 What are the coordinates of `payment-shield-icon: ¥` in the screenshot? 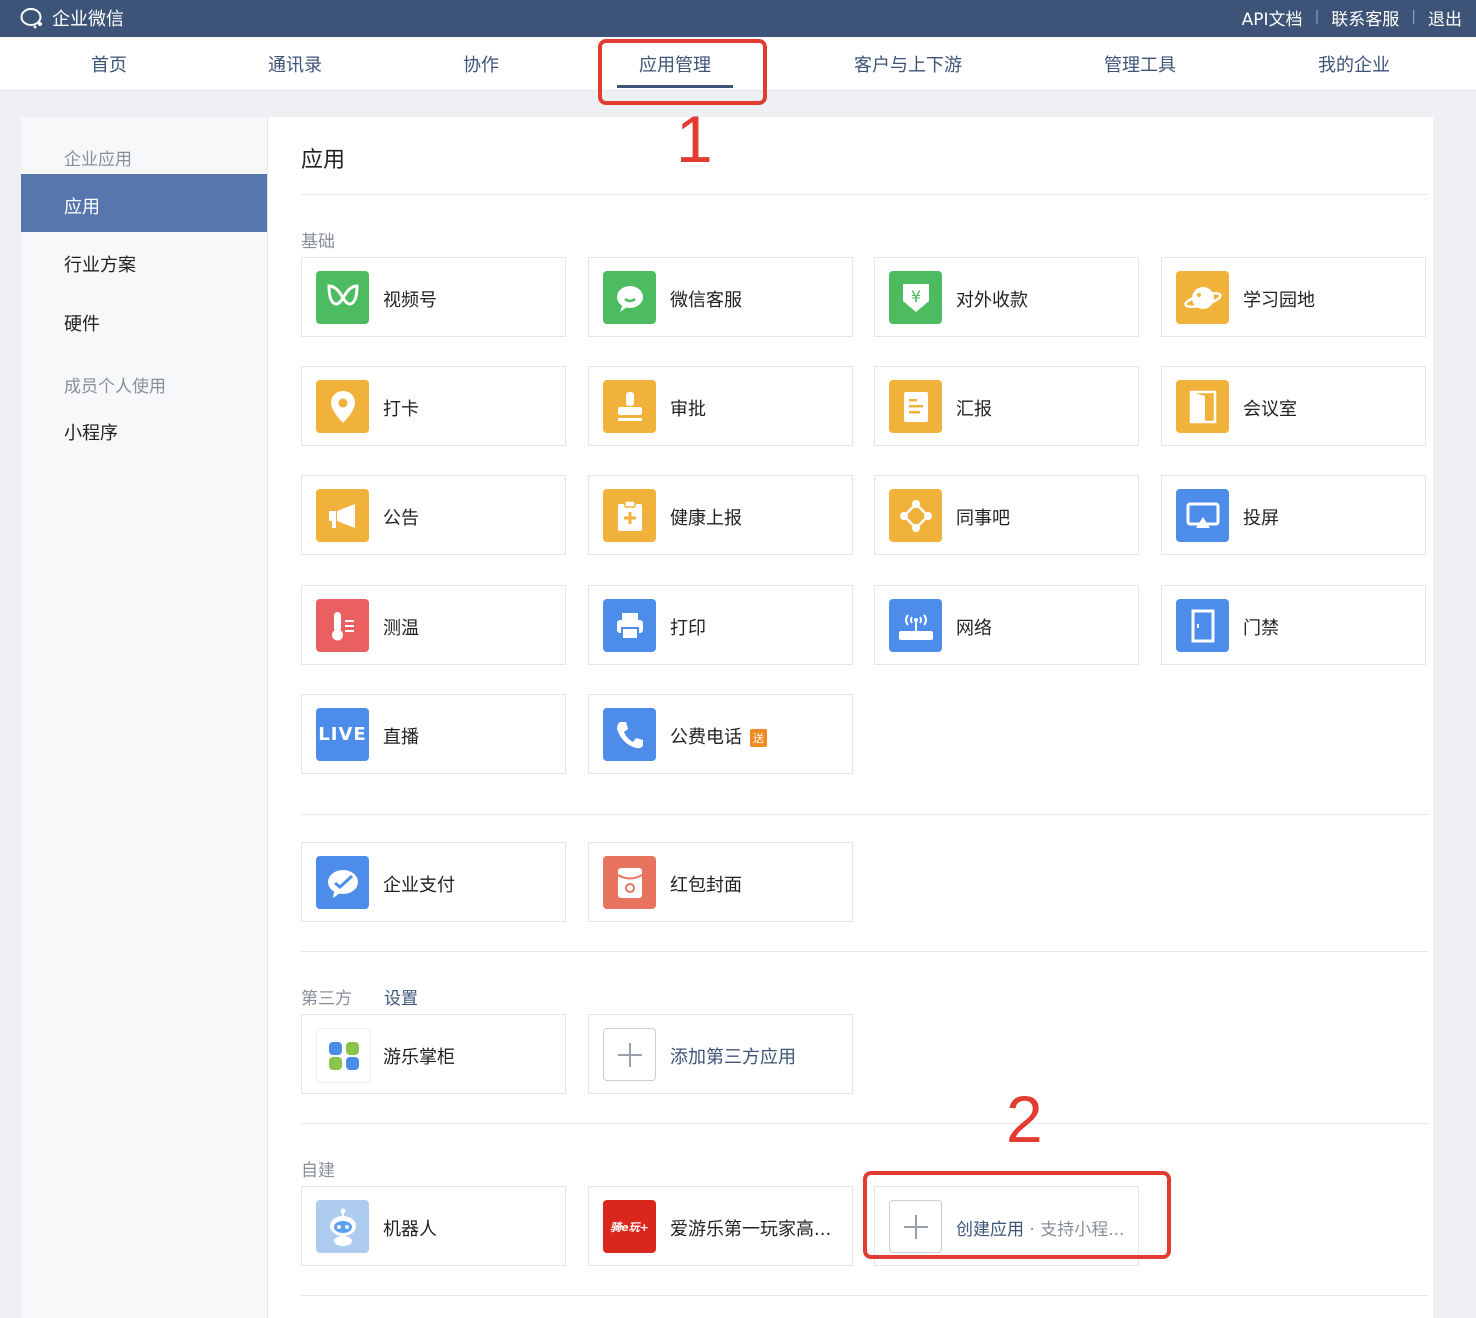 It's located at (915, 297).